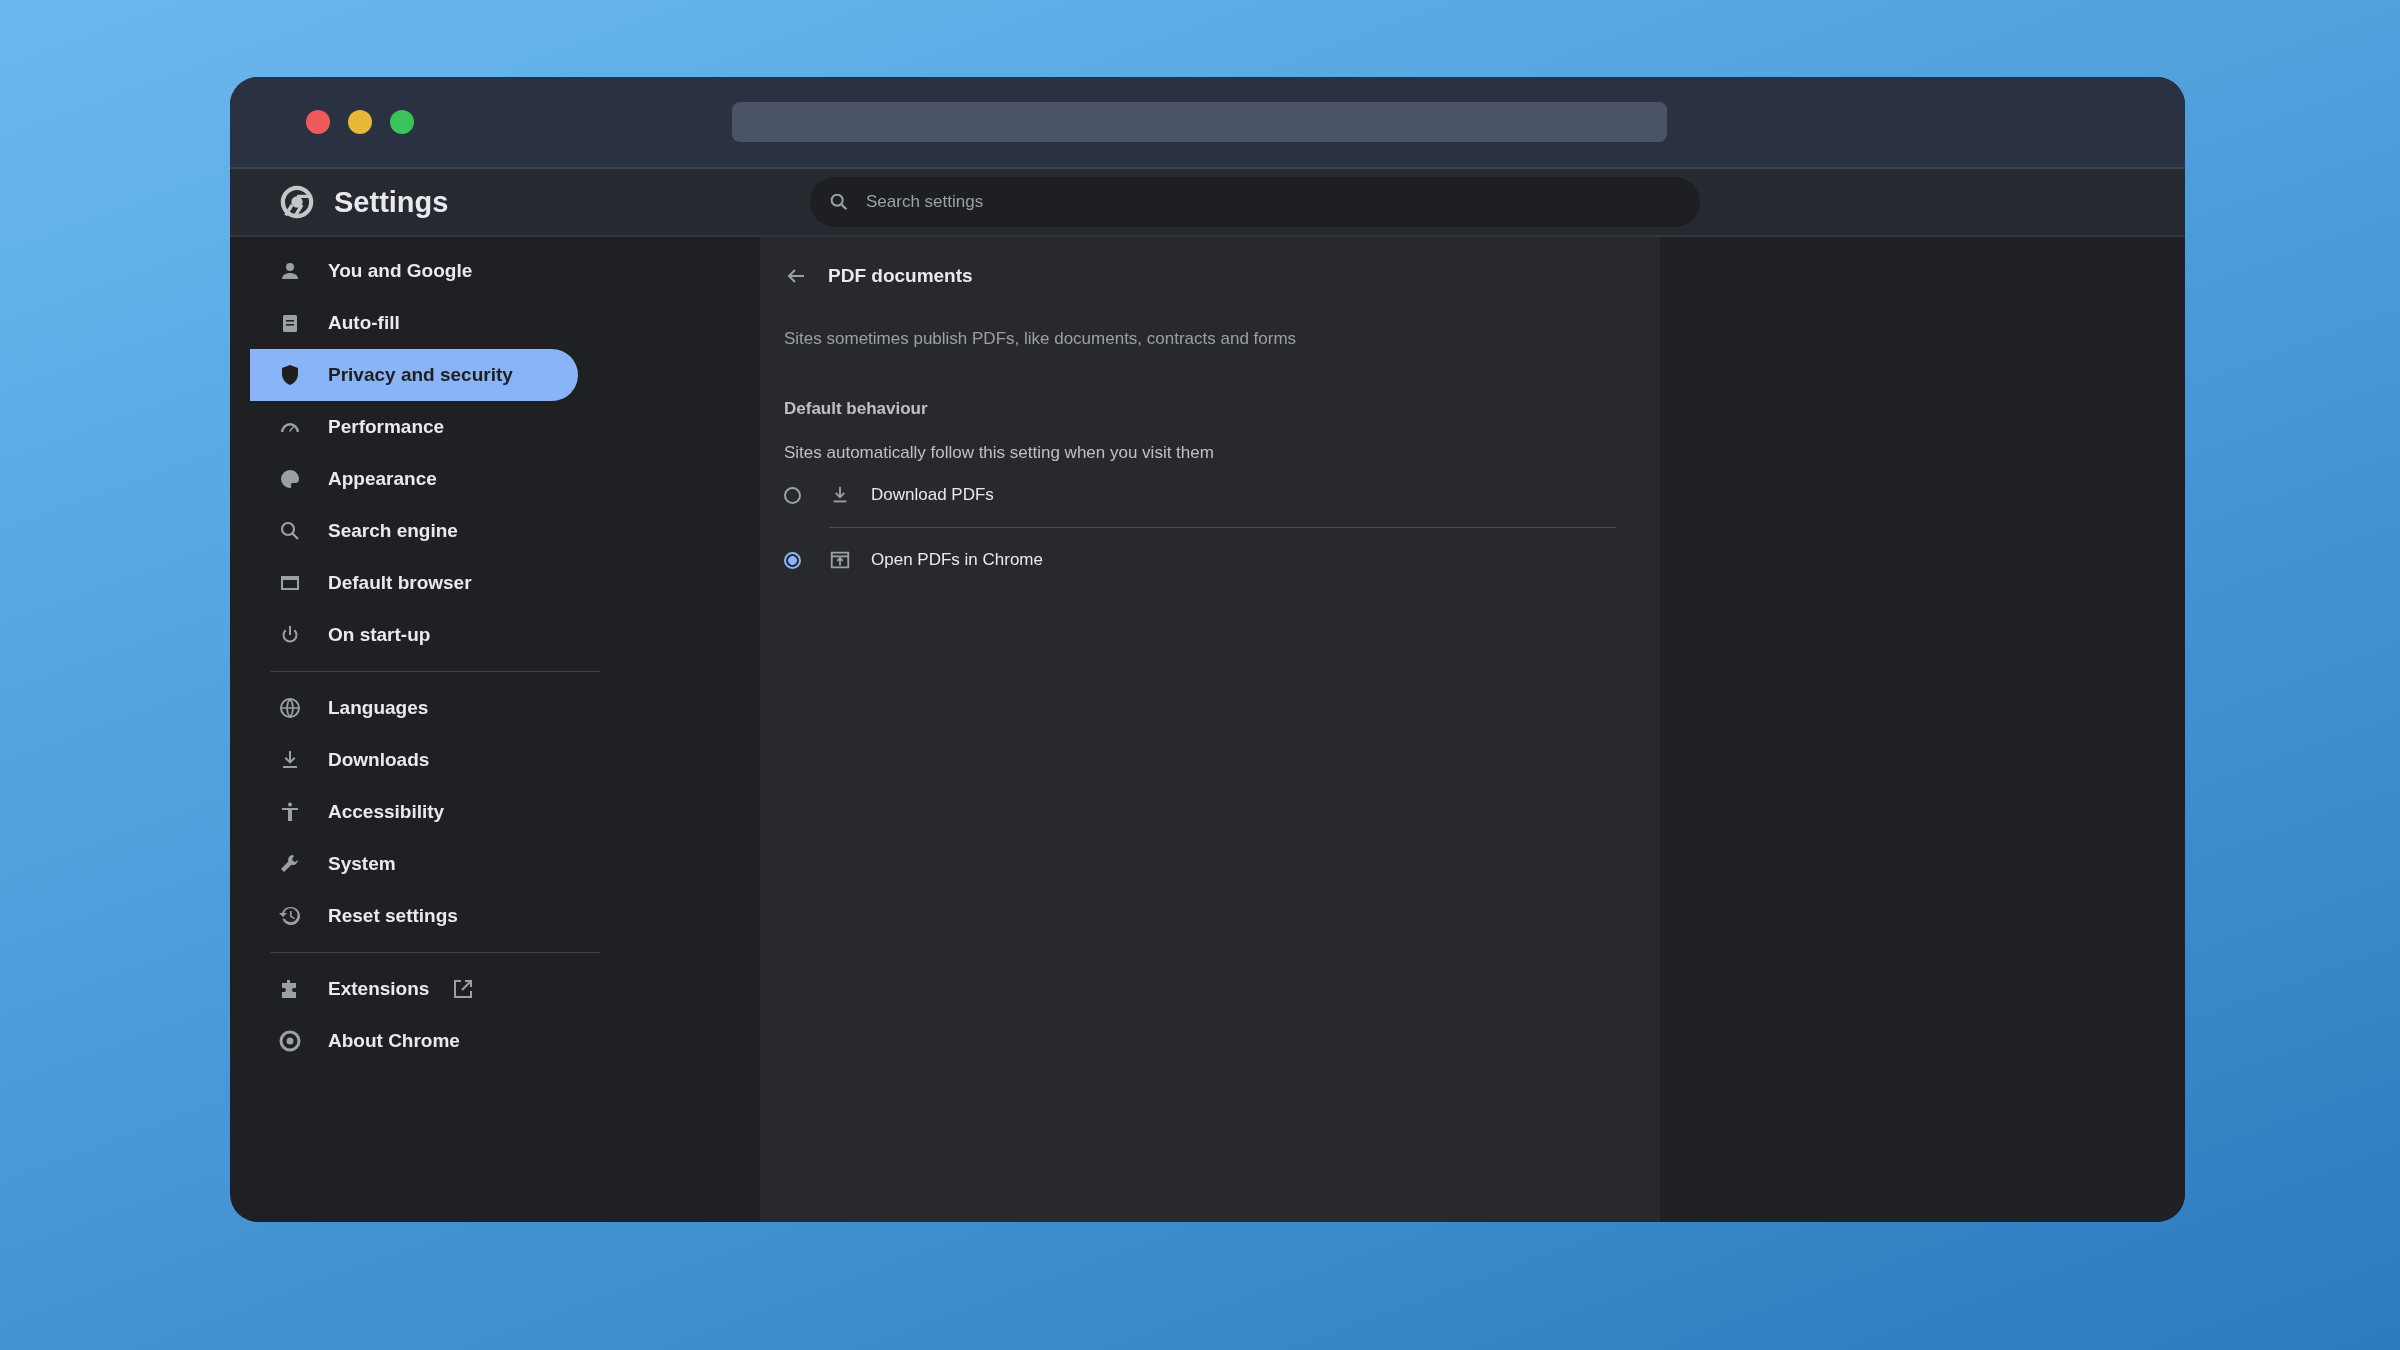 This screenshot has height=1350, width=2400. What do you see at coordinates (839, 202) in the screenshot?
I see `search-icon` at bounding box center [839, 202].